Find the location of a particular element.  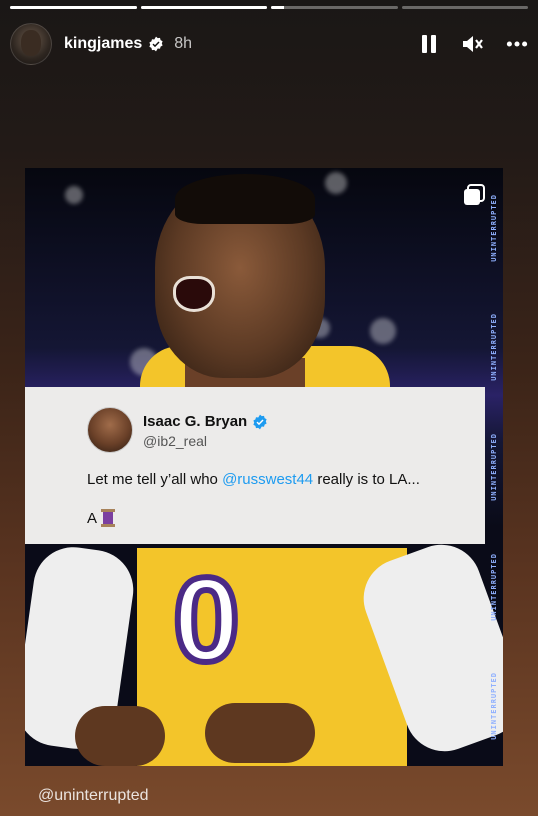

thread-spool-icon is located at coordinates (108, 518).